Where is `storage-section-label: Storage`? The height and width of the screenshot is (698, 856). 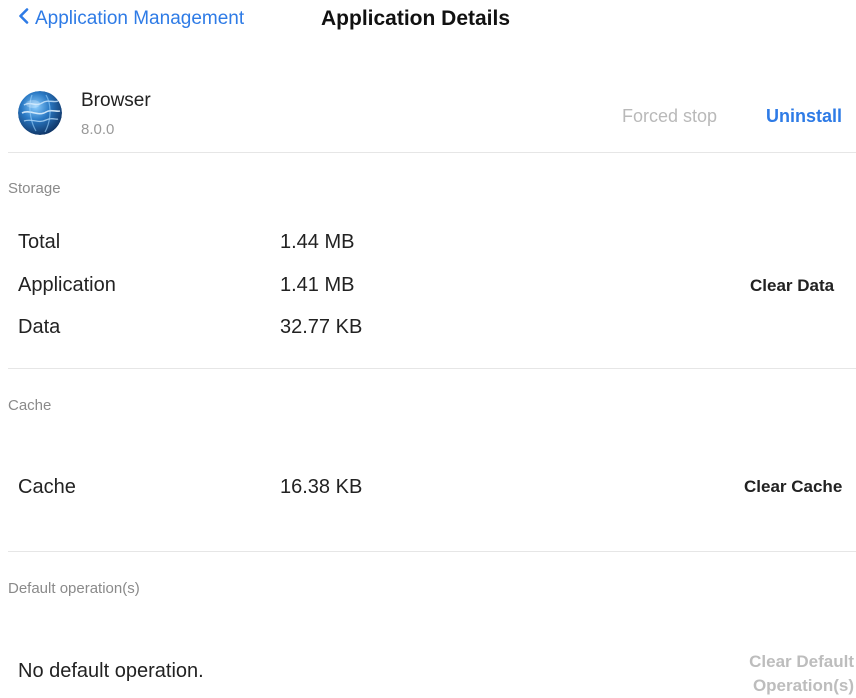 storage-section-label: Storage is located at coordinates (34, 188).